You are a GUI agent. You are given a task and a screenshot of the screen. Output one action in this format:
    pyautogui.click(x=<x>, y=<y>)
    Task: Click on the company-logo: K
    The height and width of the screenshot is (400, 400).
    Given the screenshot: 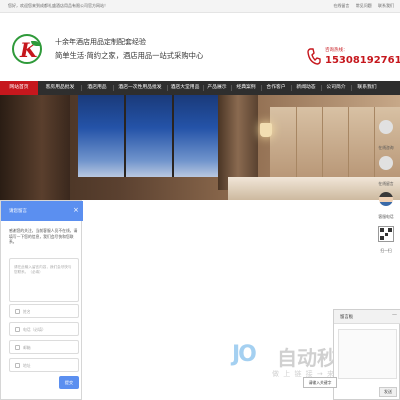 What is the action you would take?
    pyautogui.click(x=27, y=49)
    